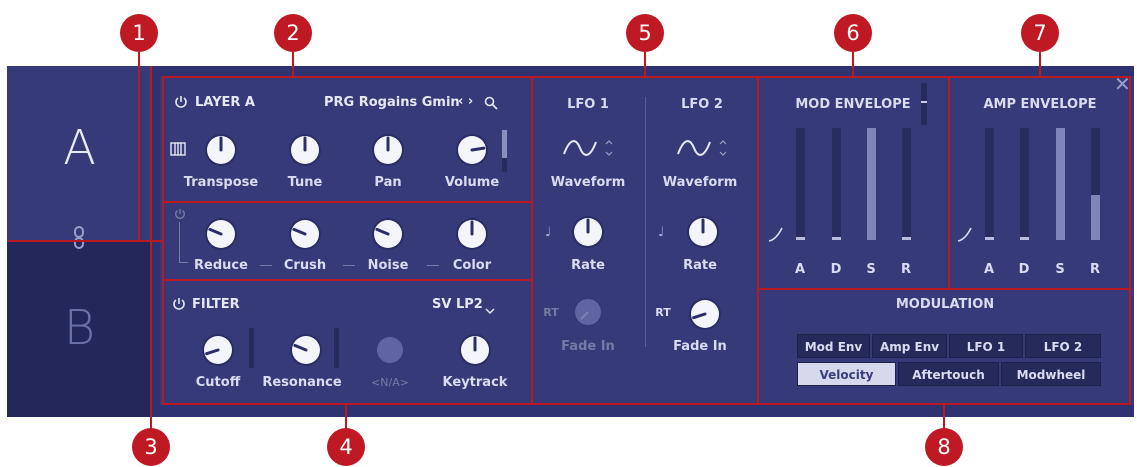 This screenshot has height=467, width=1137. I want to click on layer-b-label: B, so click(79, 328).